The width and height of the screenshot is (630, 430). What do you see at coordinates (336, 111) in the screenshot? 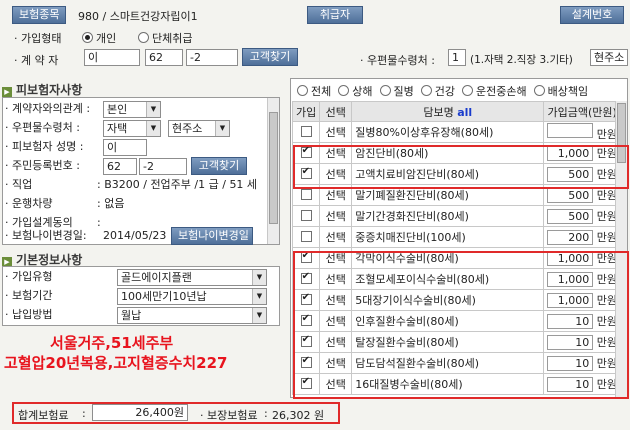
I see `header-select: 선택` at bounding box center [336, 111].